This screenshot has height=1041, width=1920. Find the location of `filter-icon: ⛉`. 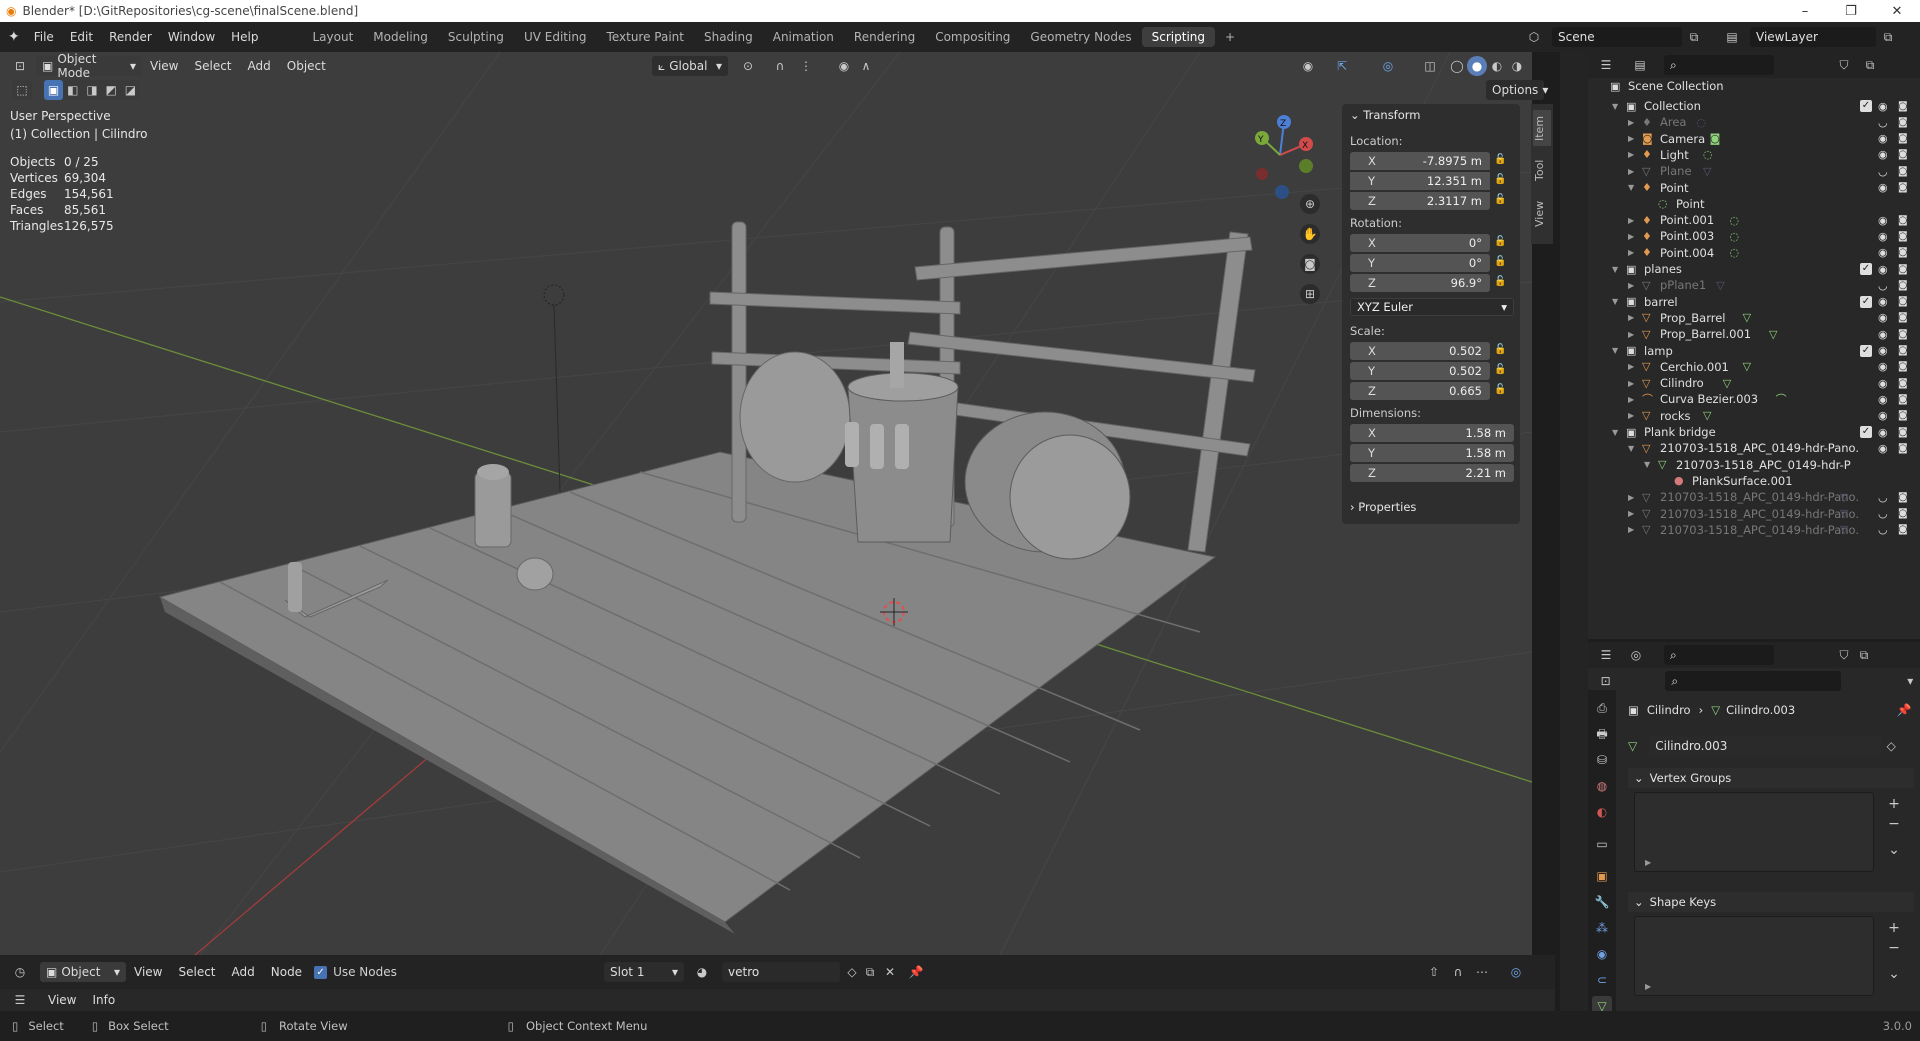

filter-icon: ⛉ is located at coordinates (1844, 655).